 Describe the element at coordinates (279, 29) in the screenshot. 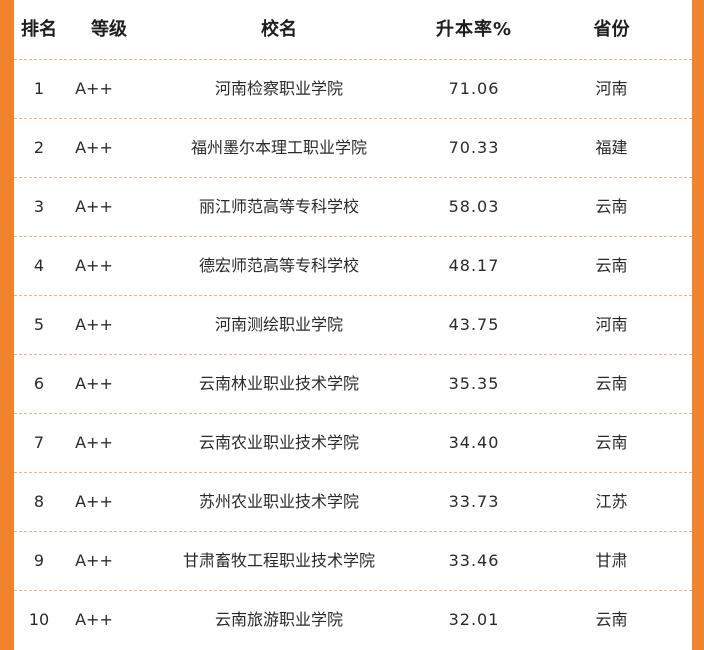

I see `header-name: 校名` at that location.